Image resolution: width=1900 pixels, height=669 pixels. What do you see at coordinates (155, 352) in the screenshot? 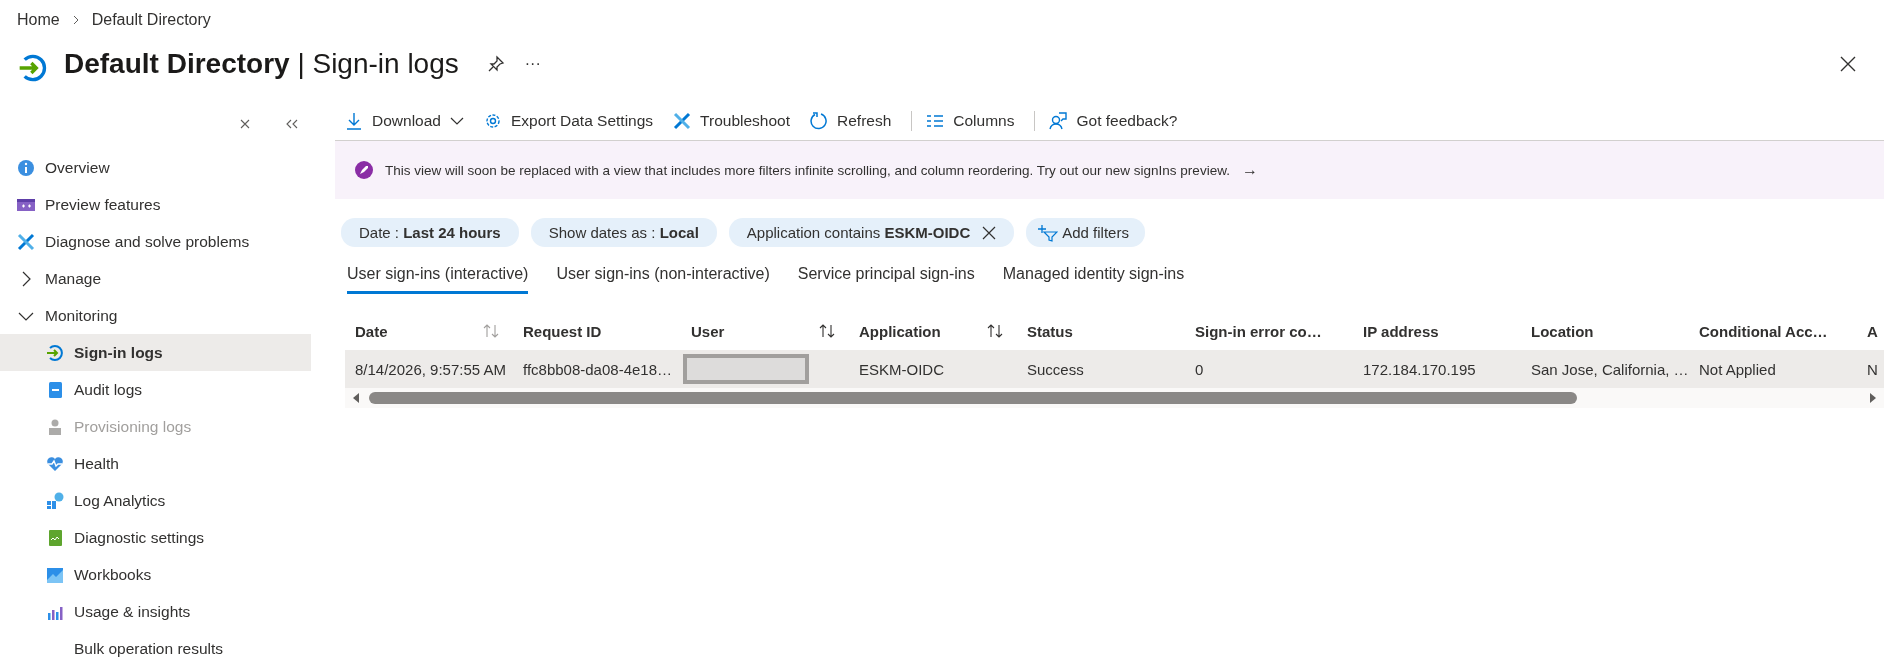
I see `sidebar-item: Sign-in logs` at bounding box center [155, 352].